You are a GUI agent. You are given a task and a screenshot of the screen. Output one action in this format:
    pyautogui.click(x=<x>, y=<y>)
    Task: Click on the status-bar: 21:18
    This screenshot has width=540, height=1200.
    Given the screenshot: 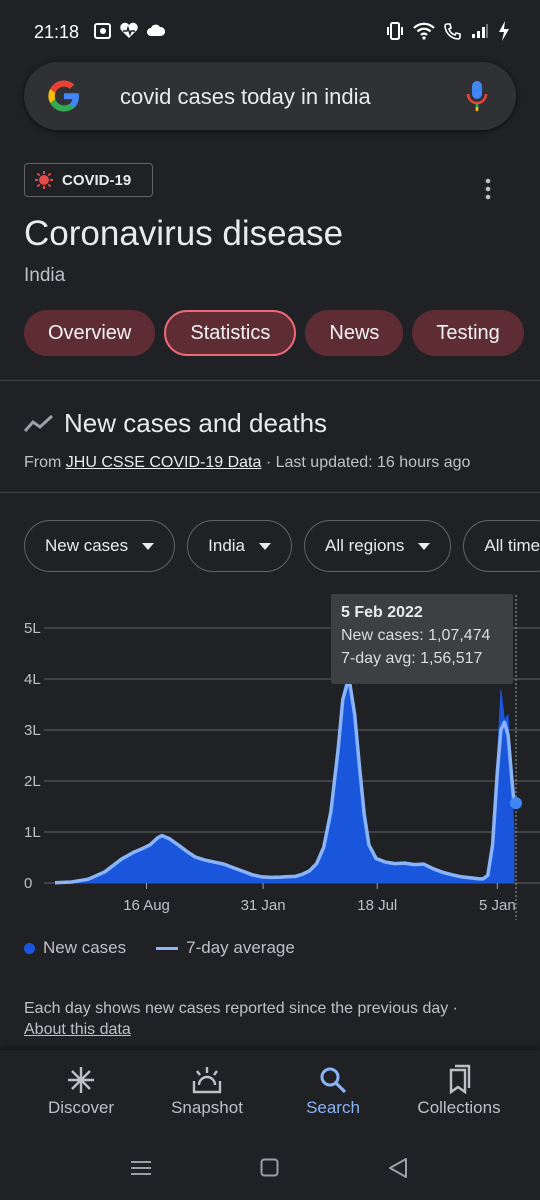 What is the action you would take?
    pyautogui.click(x=270, y=32)
    